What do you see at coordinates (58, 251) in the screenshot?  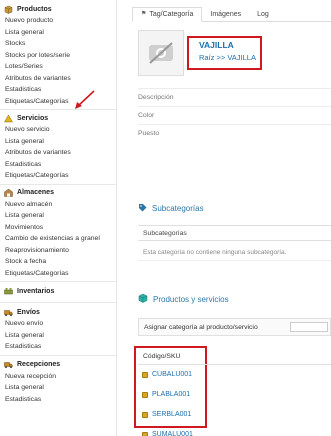 I see `sidebar-item-reaprovisionamiento: Reaprovisionamiento` at bounding box center [58, 251].